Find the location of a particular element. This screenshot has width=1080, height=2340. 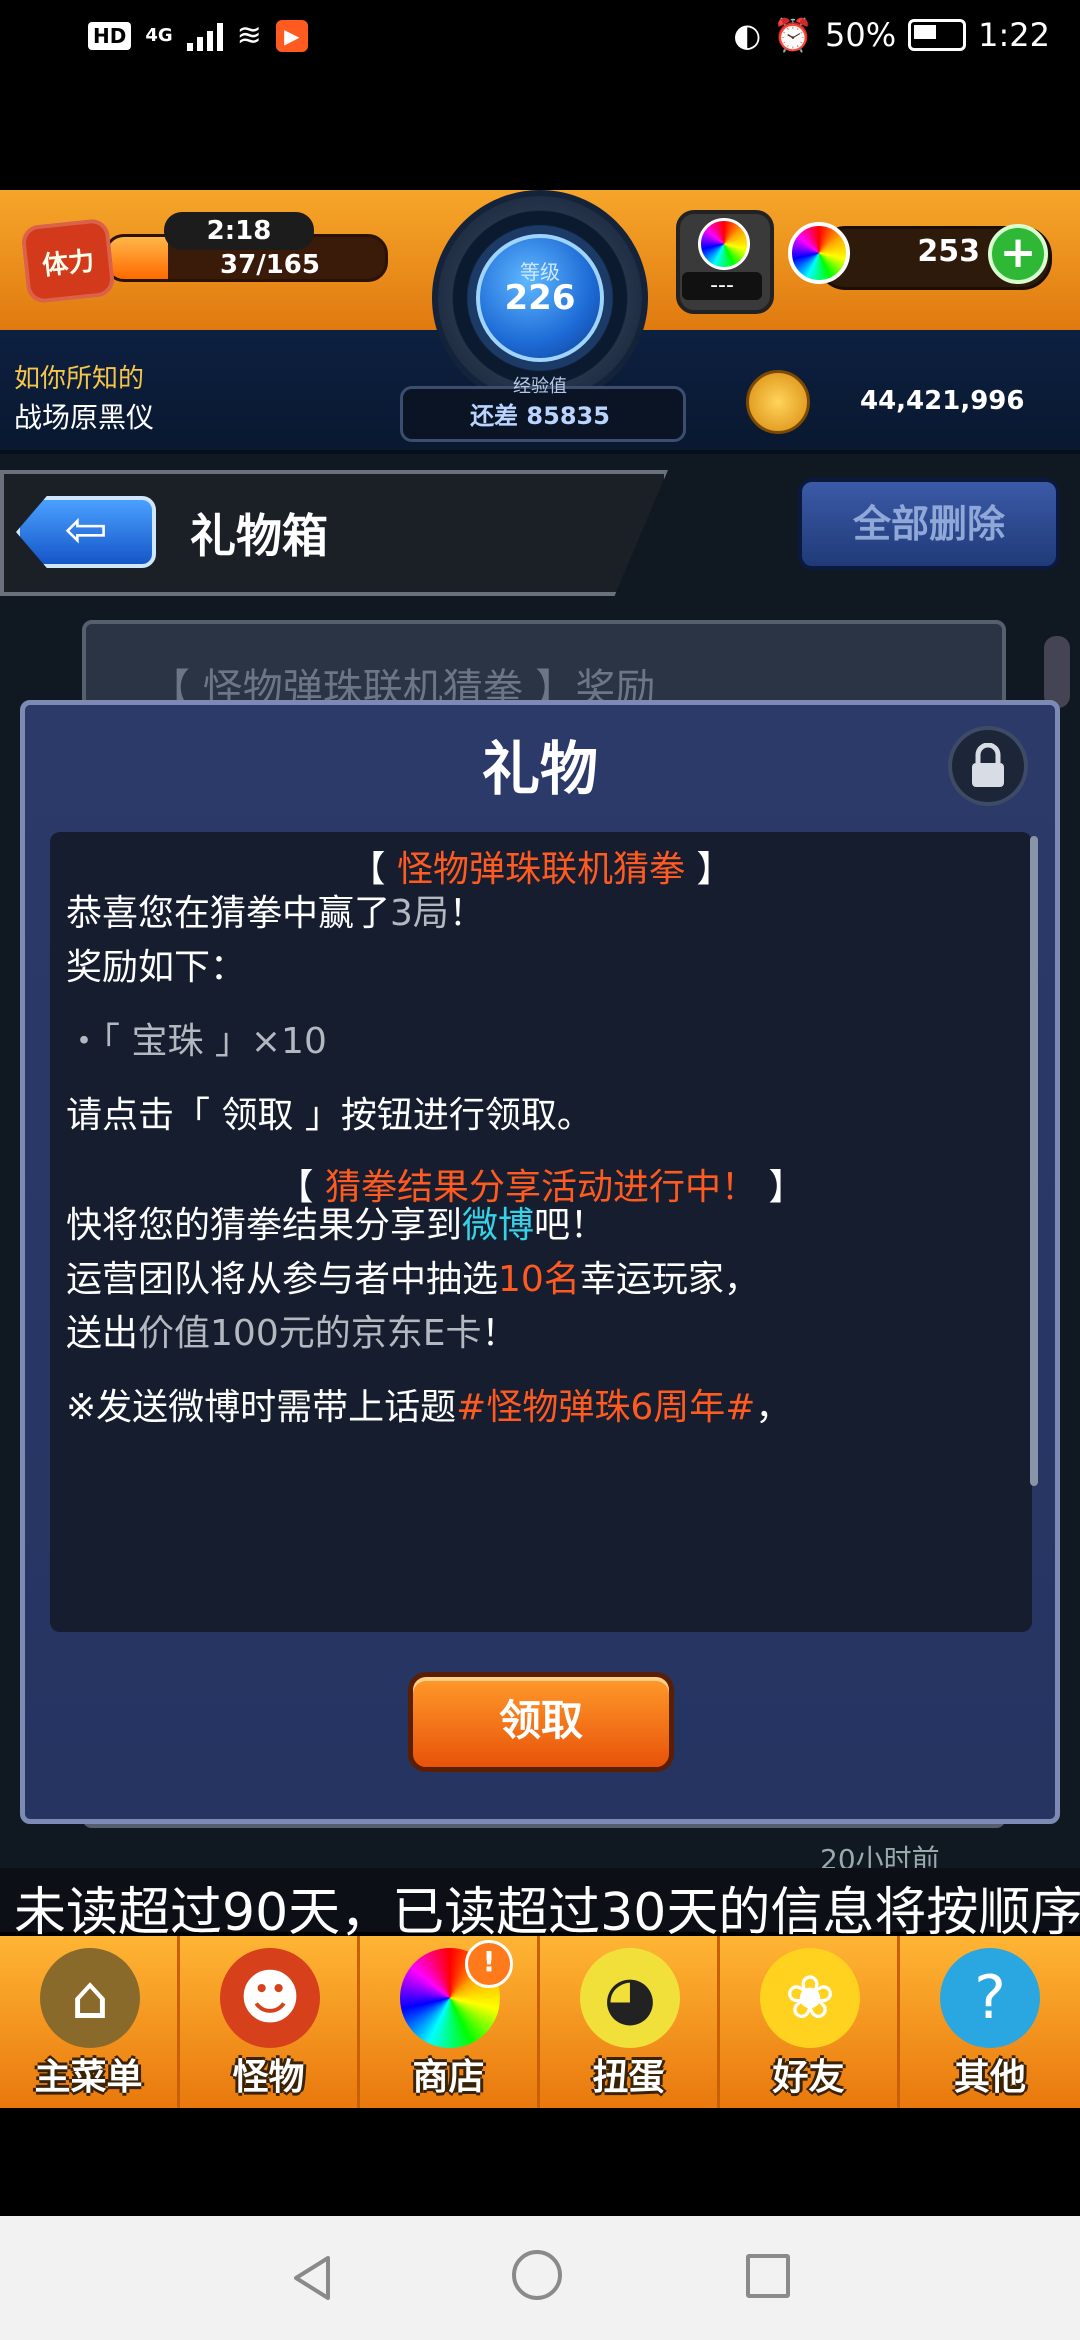

menu-label: 怪物 is located at coordinates (268, 2077).